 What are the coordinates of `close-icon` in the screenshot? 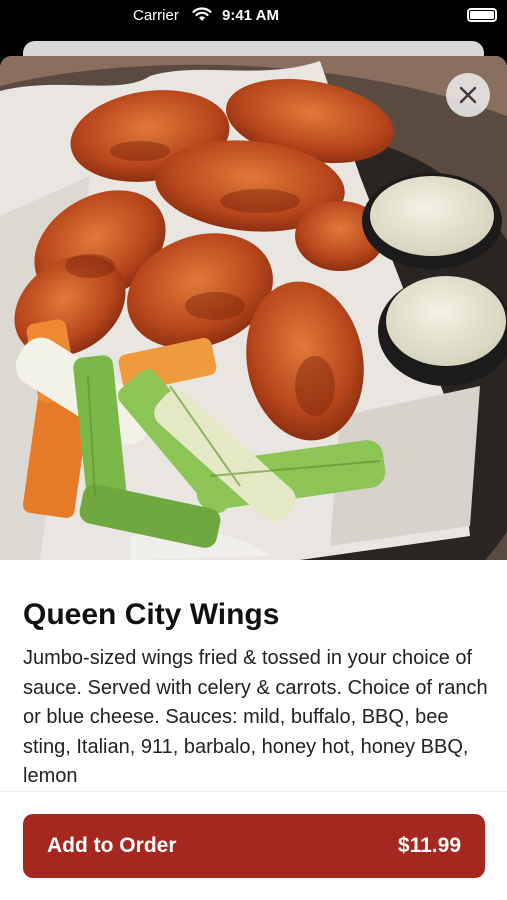 It's located at (468, 95).